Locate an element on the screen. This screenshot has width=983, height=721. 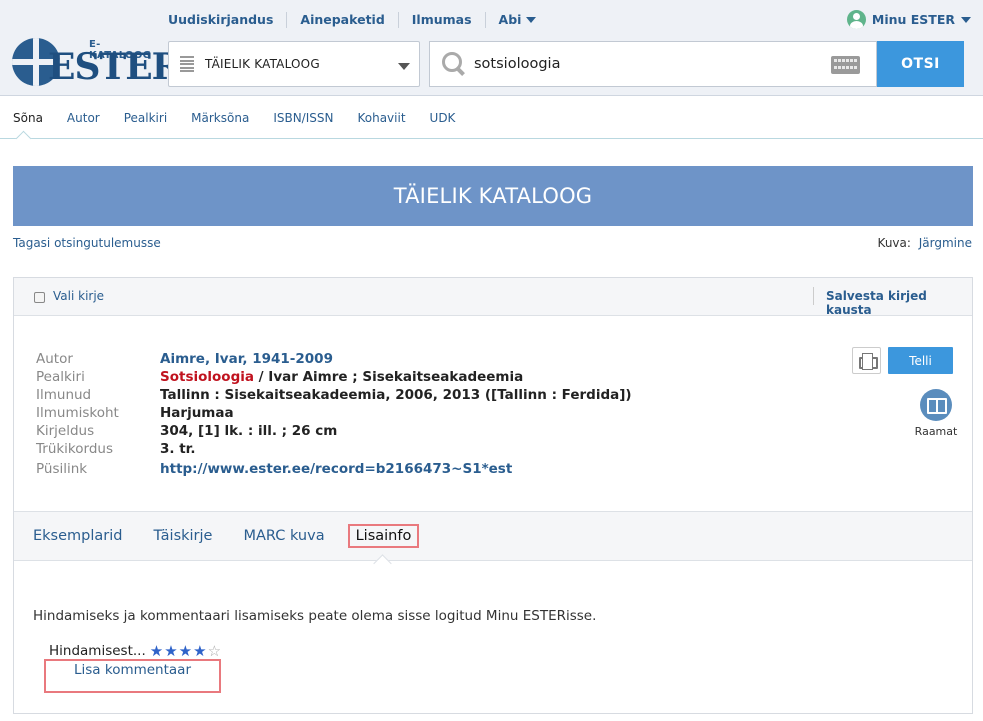
view-nav: Kuva: Järgmine is located at coordinates (925, 243).